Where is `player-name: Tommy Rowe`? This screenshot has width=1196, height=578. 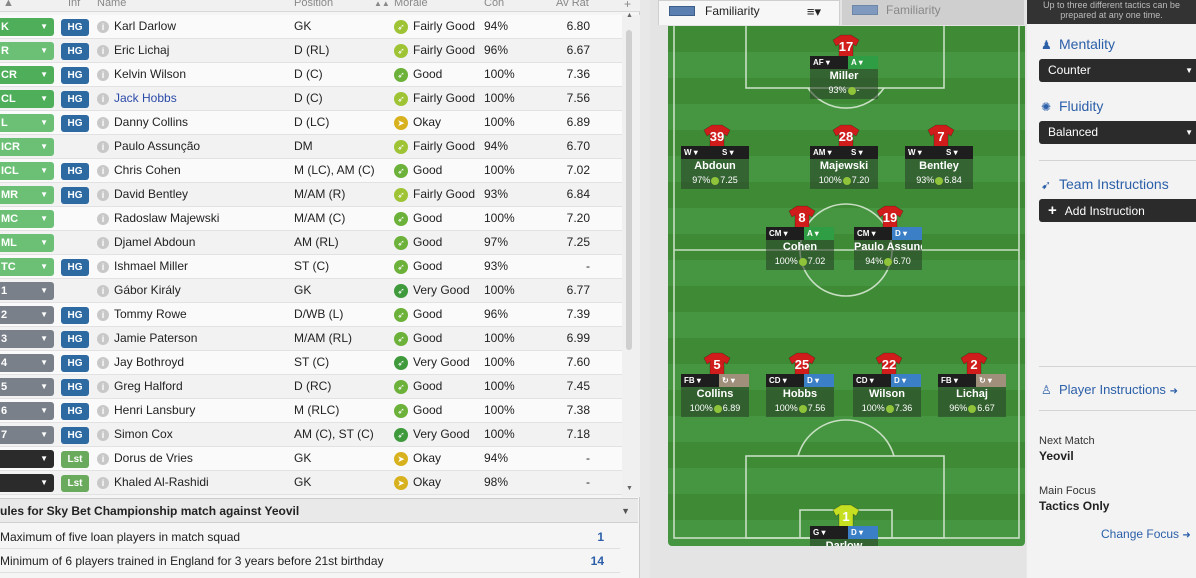 player-name: Tommy Rowe is located at coordinates (150, 314).